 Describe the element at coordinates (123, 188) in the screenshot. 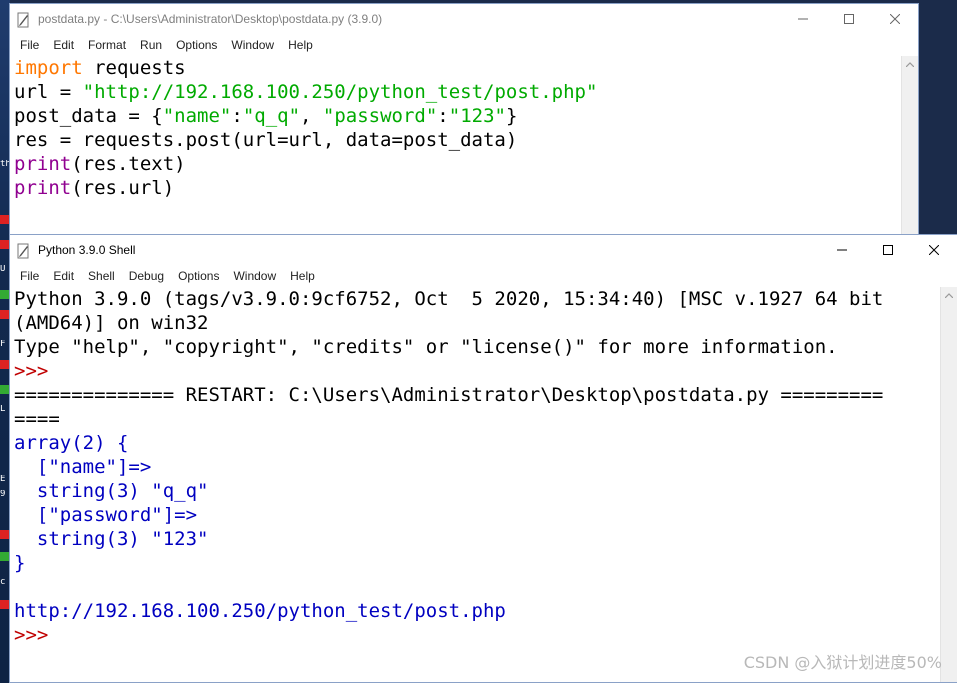

I see `code-token: (res.url)` at that location.